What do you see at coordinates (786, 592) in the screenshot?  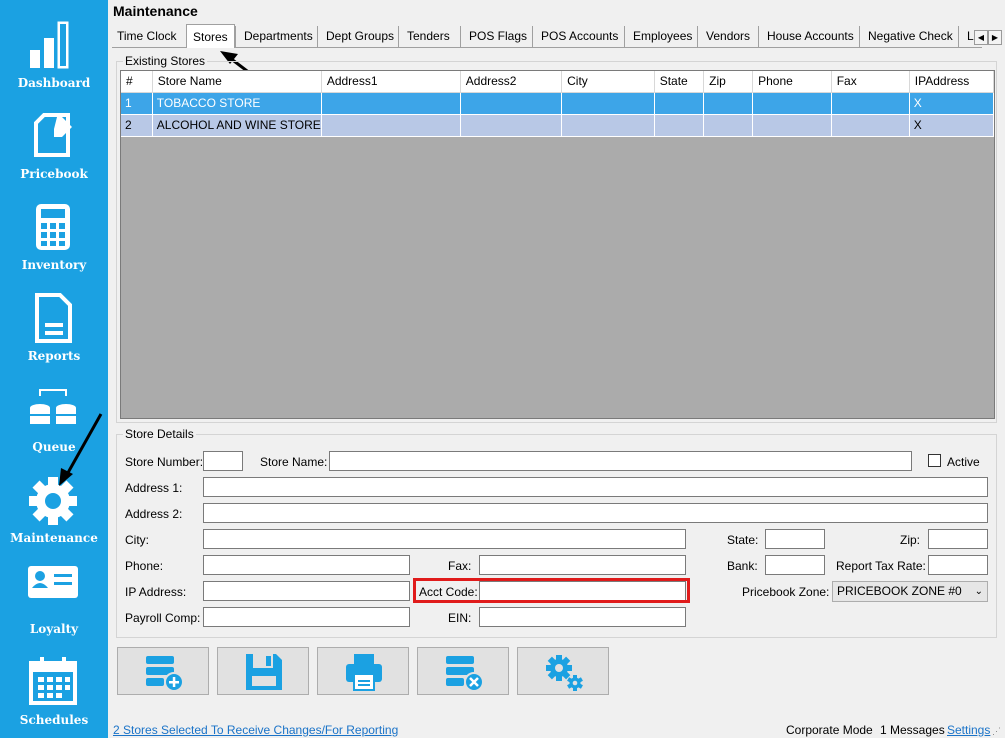 I see `pricebook-zone-label: Pricebook Zone:` at bounding box center [786, 592].